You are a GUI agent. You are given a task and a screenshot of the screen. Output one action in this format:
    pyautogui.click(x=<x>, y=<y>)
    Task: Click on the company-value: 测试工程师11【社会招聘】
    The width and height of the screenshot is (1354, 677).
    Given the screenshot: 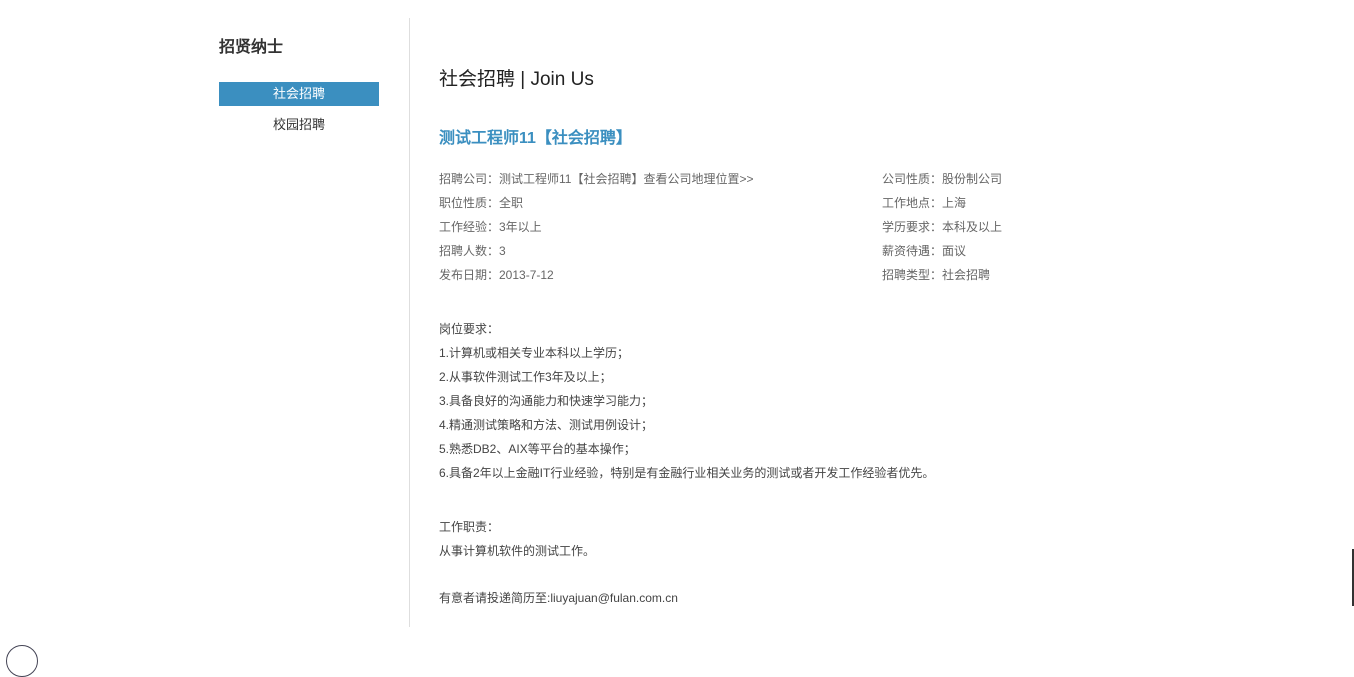 What is the action you would take?
    pyautogui.click(x=571, y=179)
    